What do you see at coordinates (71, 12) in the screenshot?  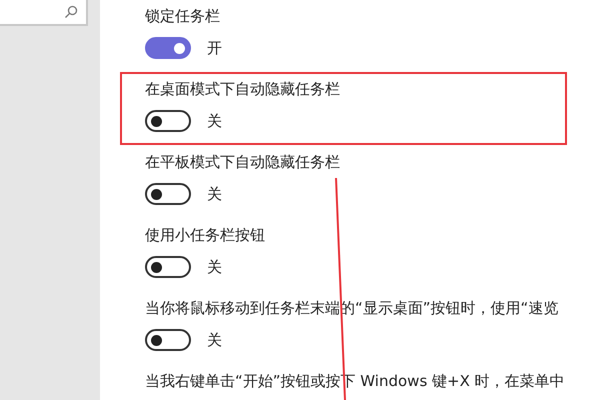 I see `search-icon` at bounding box center [71, 12].